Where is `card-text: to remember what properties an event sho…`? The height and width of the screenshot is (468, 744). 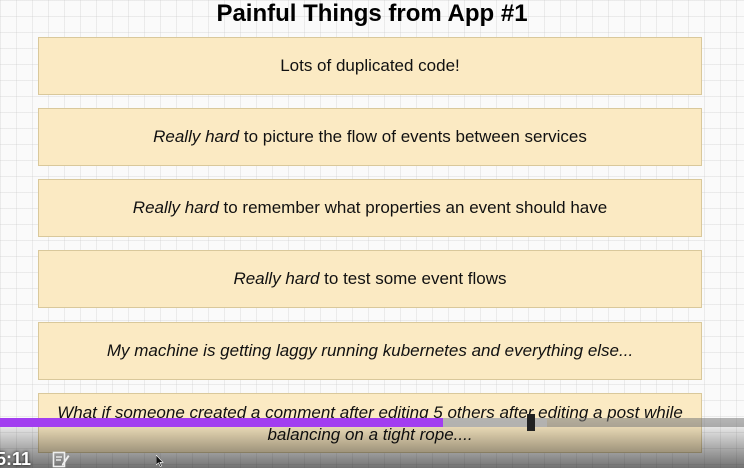 card-text: to remember what properties an event sho… is located at coordinates (413, 207).